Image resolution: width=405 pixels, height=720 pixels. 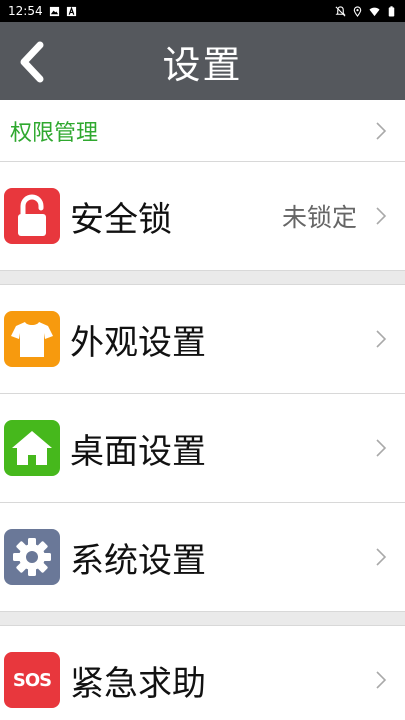 I want to click on permissions-row: 权限管理, so click(x=202, y=131).